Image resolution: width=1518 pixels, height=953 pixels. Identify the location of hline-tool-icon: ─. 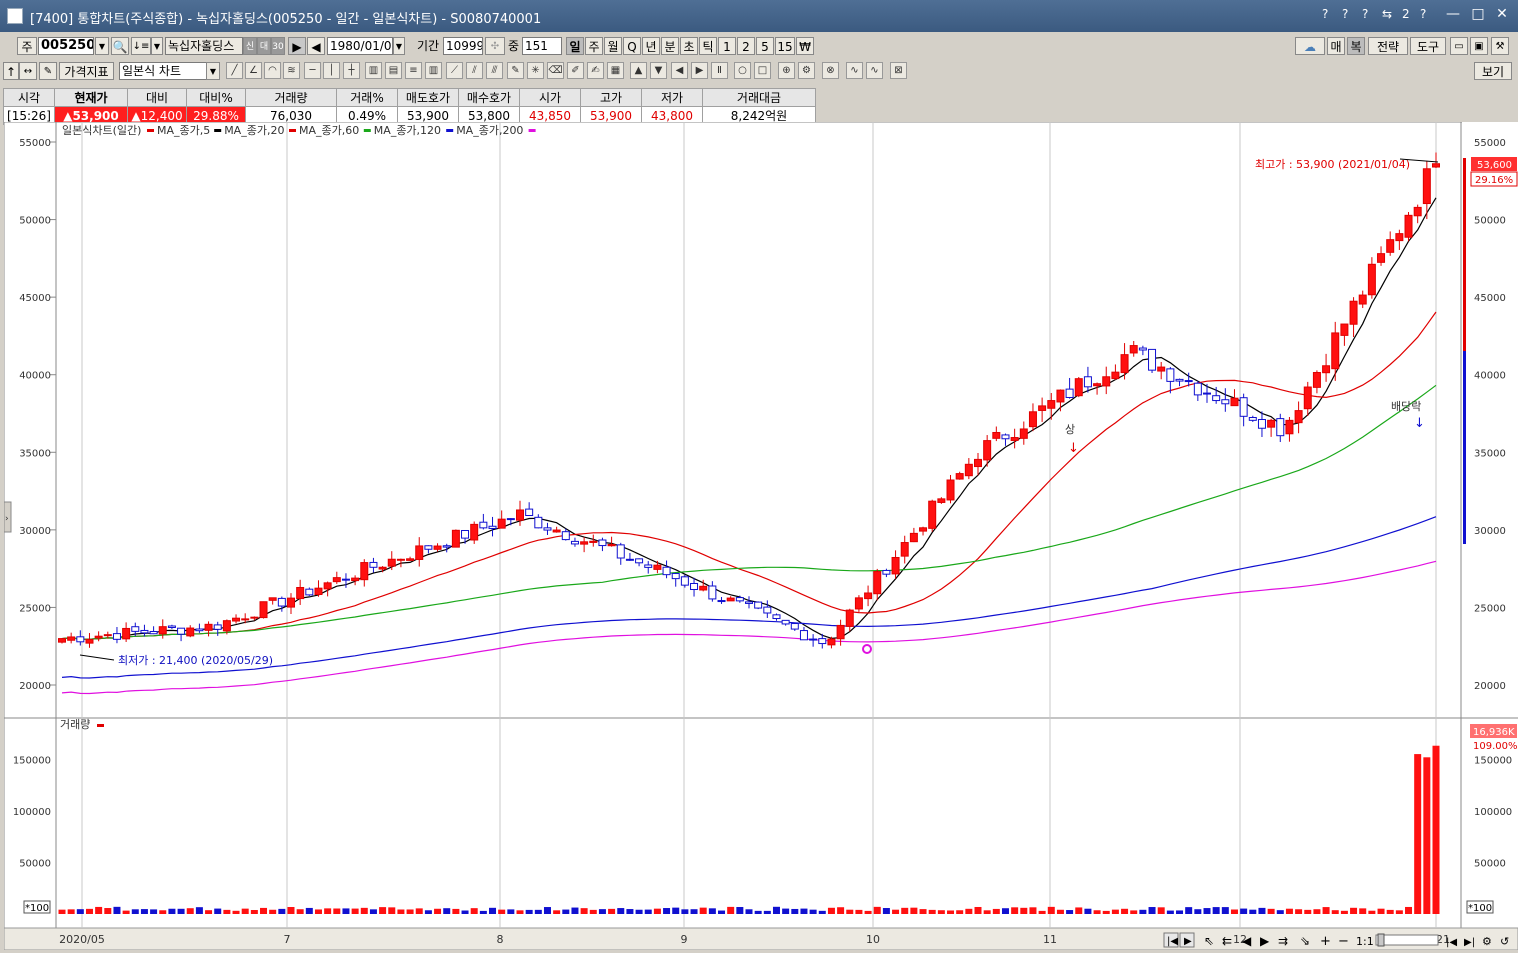
(312, 70).